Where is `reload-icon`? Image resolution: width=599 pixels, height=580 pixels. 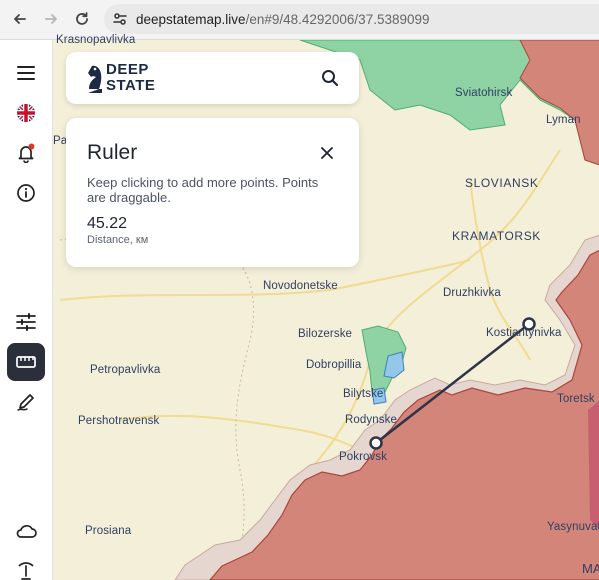 reload-icon is located at coordinates (82, 18).